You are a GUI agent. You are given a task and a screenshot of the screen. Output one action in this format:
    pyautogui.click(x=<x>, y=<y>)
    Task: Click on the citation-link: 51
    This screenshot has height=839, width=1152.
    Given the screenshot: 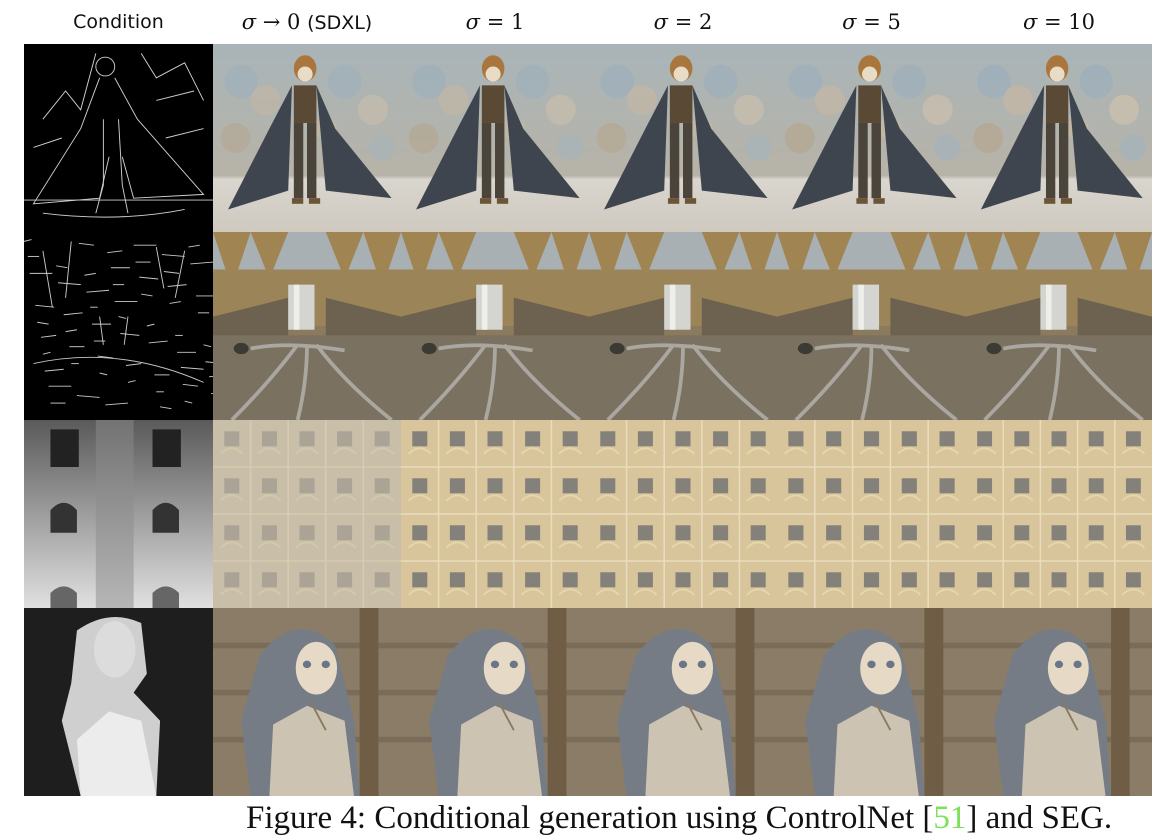 What is the action you would take?
    pyautogui.click(x=949, y=818)
    